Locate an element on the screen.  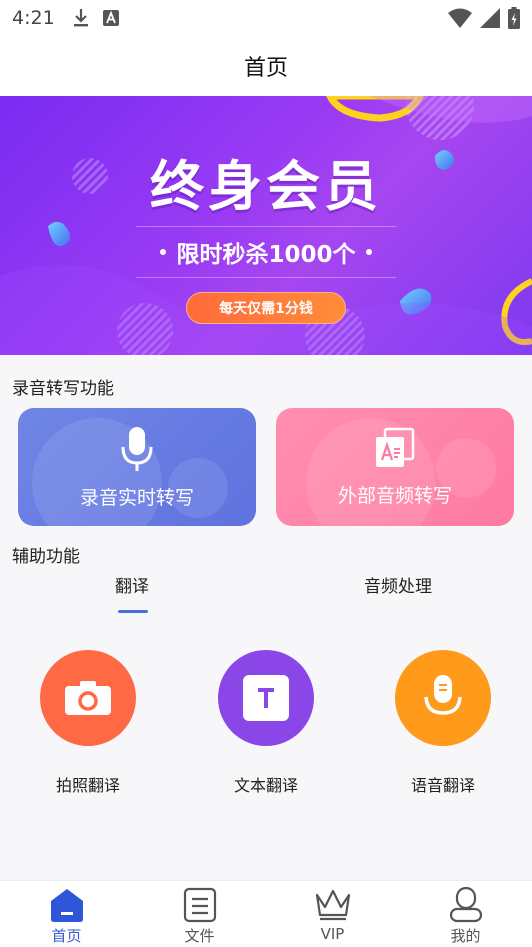
app-header: 首页 is located at coordinates (266, 66).